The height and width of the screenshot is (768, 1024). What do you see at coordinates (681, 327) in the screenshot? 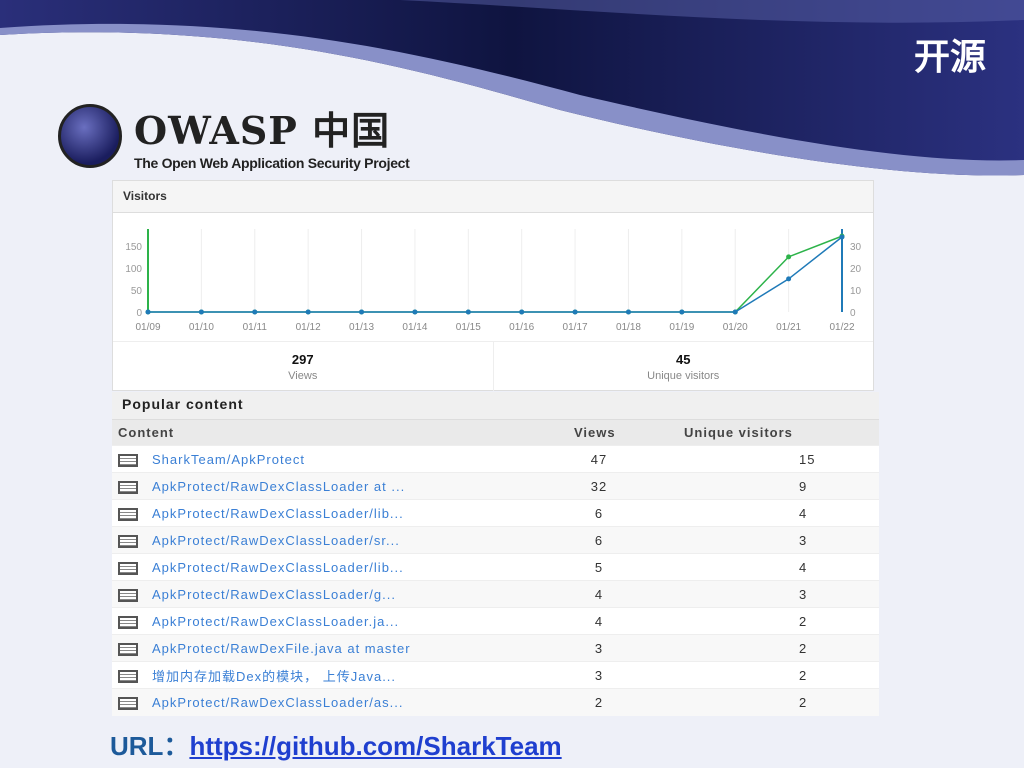
I see `x-tick-label: 01/19` at bounding box center [681, 327].